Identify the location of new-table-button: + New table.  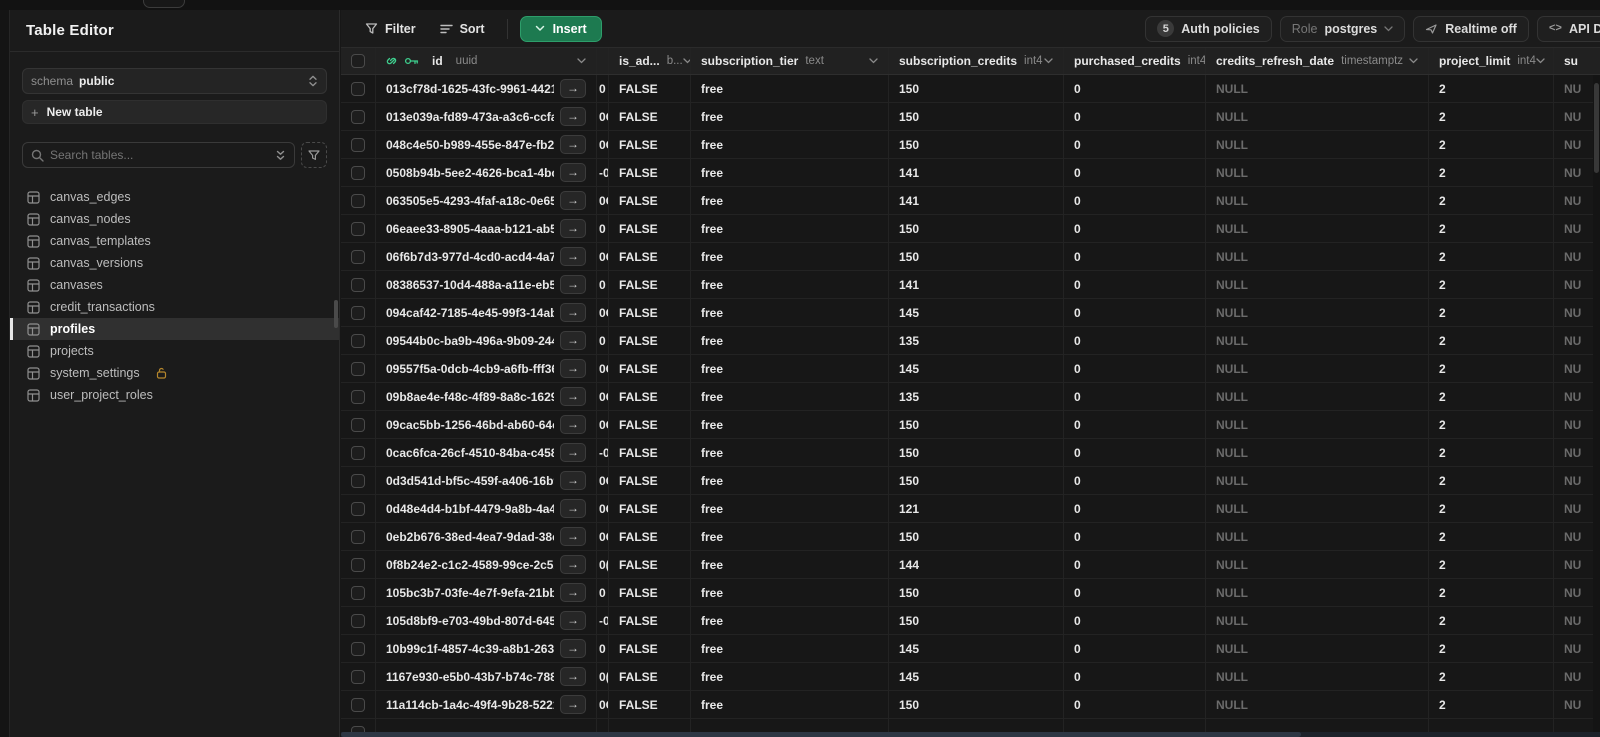
(174, 112).